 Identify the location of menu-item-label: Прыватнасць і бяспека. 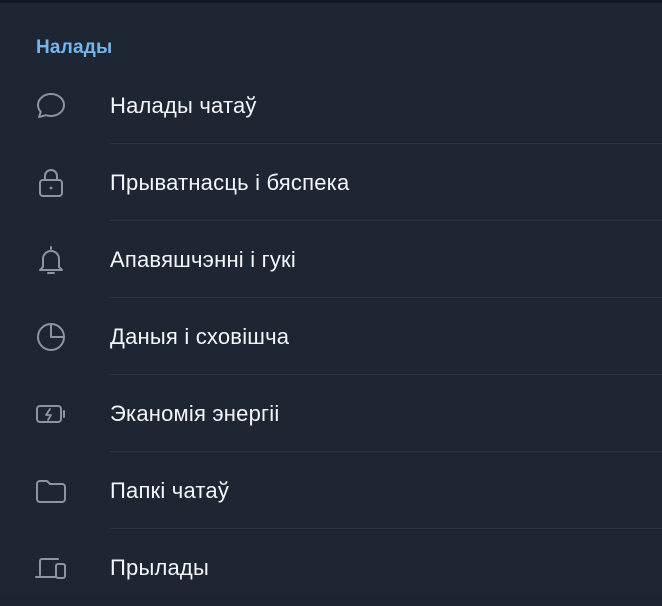
(230, 182).